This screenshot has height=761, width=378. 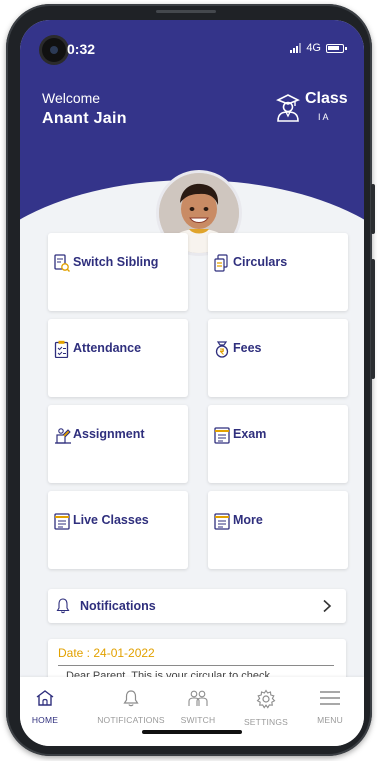 What do you see at coordinates (196, 665) in the screenshot?
I see `divider` at bounding box center [196, 665].